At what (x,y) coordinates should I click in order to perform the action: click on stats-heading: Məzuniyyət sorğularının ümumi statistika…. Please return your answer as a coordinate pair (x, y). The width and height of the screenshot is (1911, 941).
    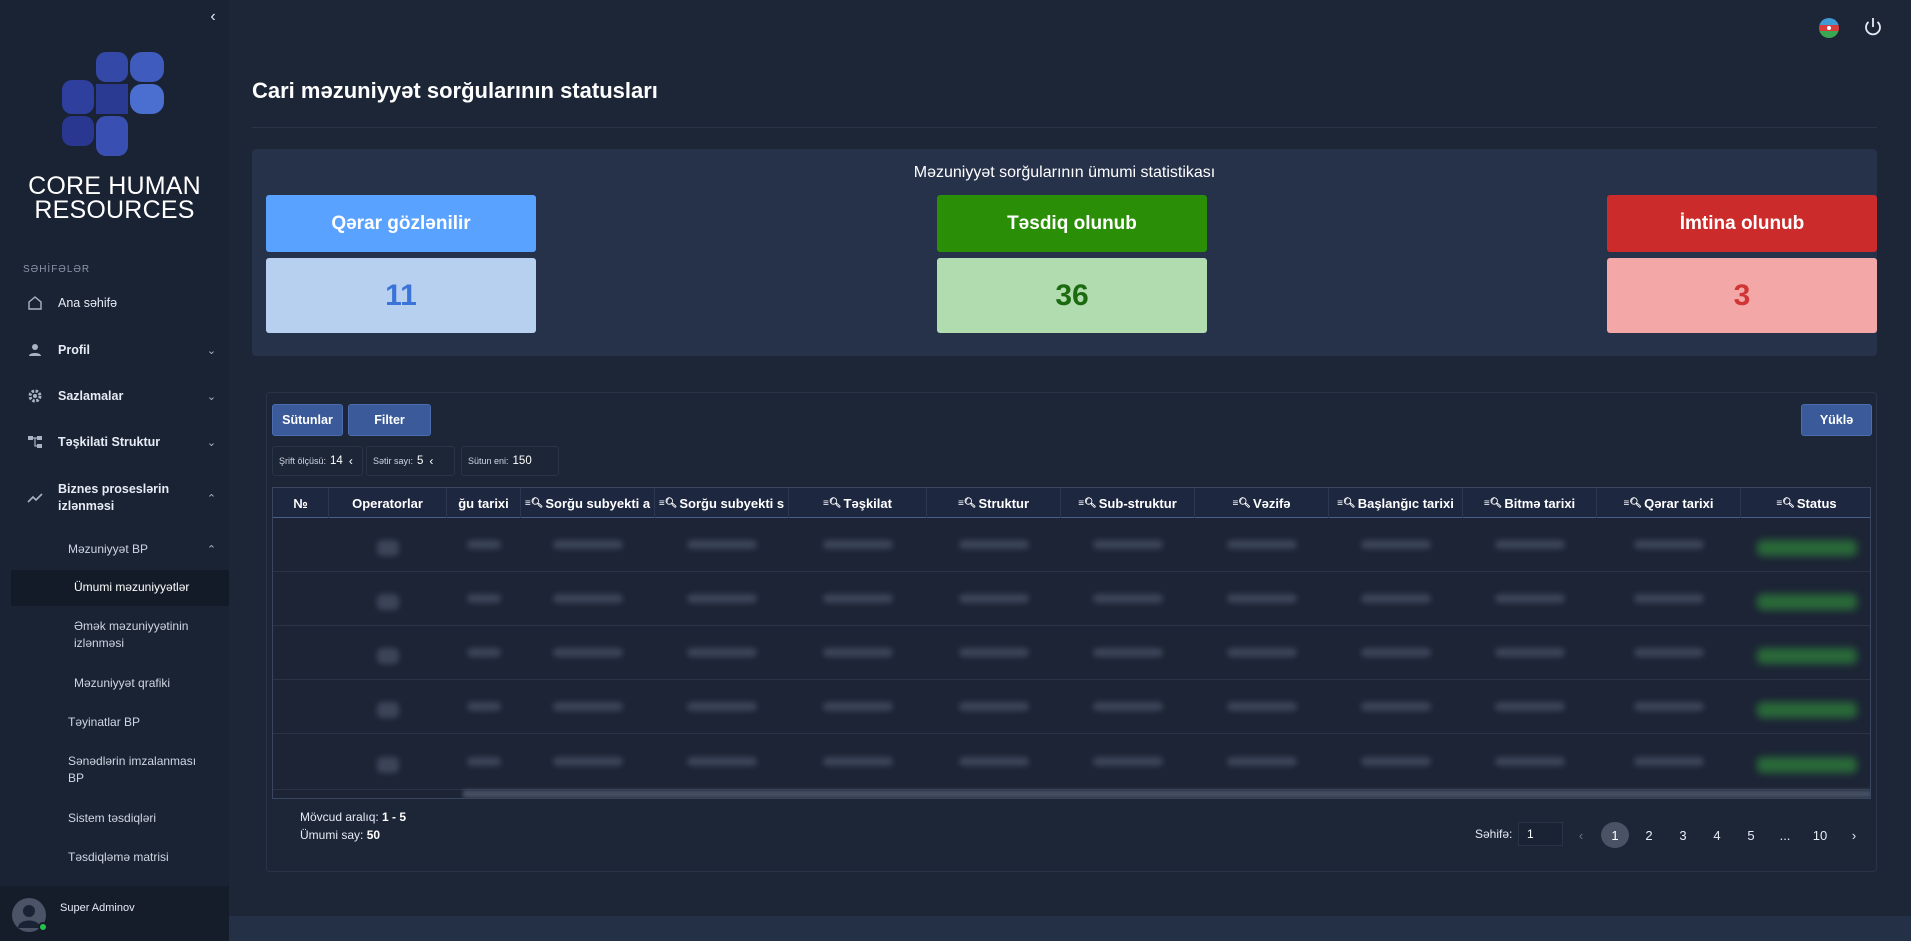
    Looking at the image, I should click on (1064, 172).